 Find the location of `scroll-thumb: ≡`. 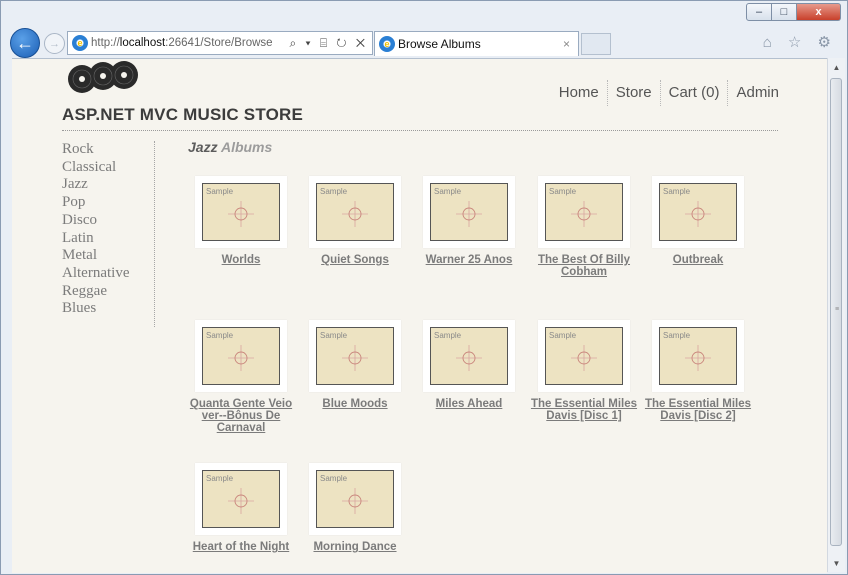

scroll-thumb: ≡ is located at coordinates (836, 312).